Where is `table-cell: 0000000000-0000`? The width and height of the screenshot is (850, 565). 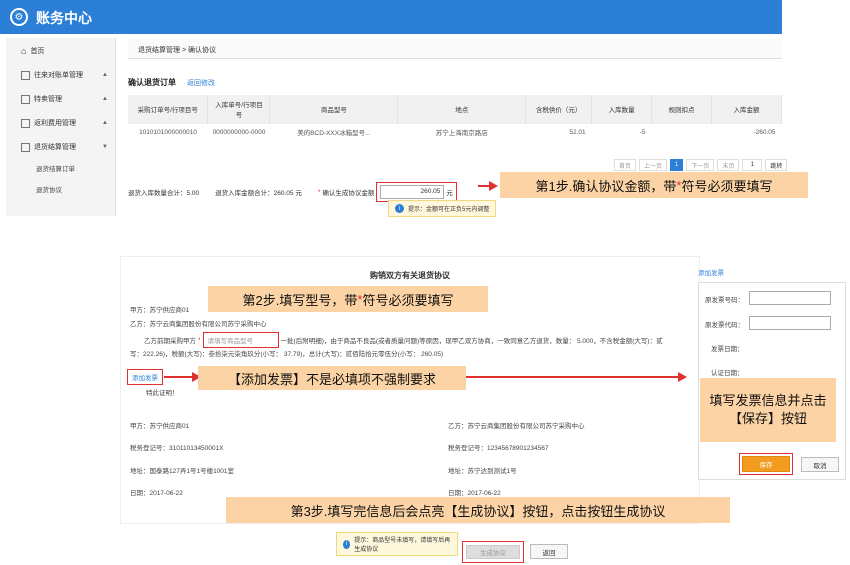 table-cell: 0000000000-0000 is located at coordinates (238, 131).